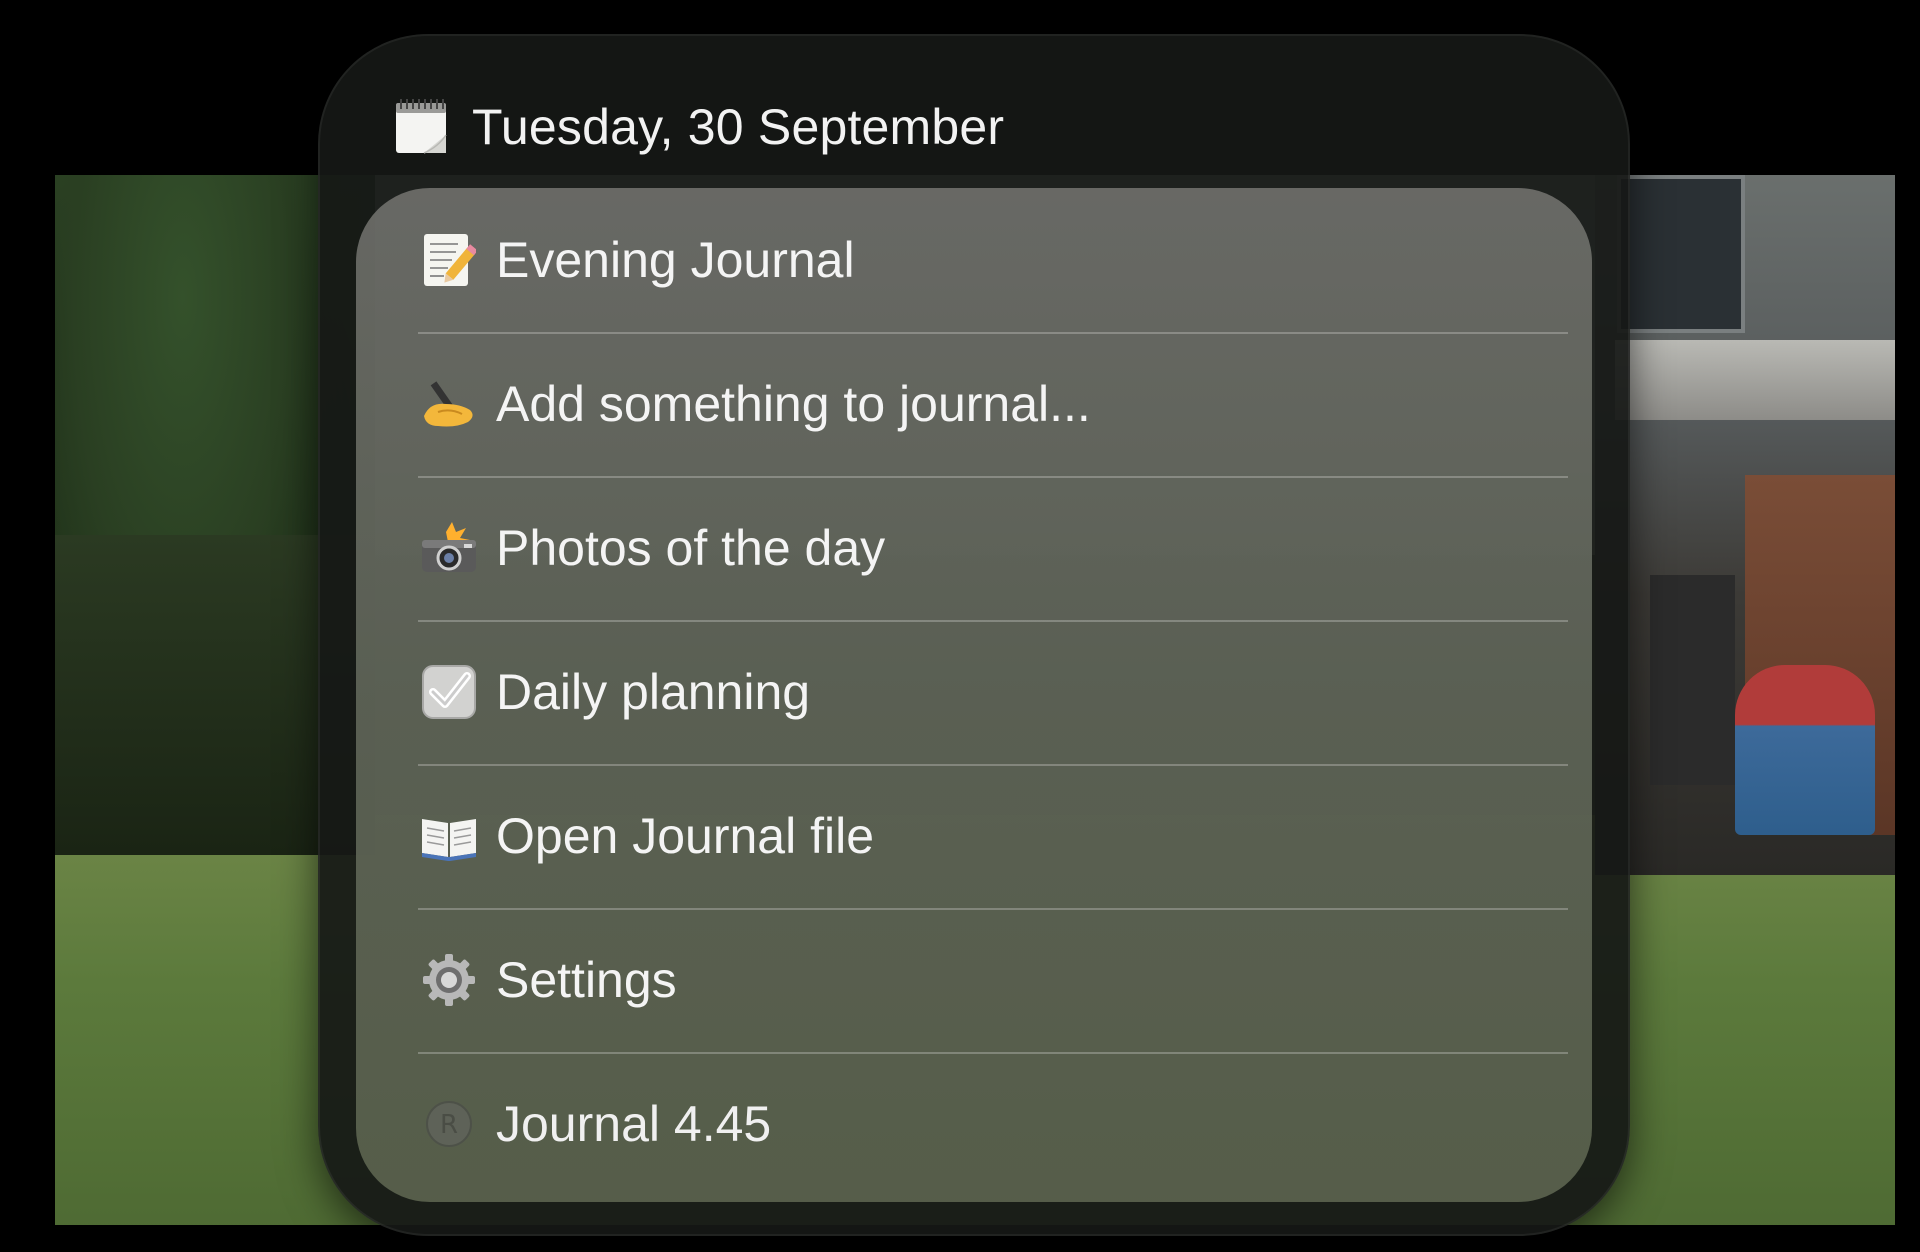 This screenshot has height=1252, width=1920. Describe the element at coordinates (1692, 680) in the screenshot. I see `background-bin` at that location.